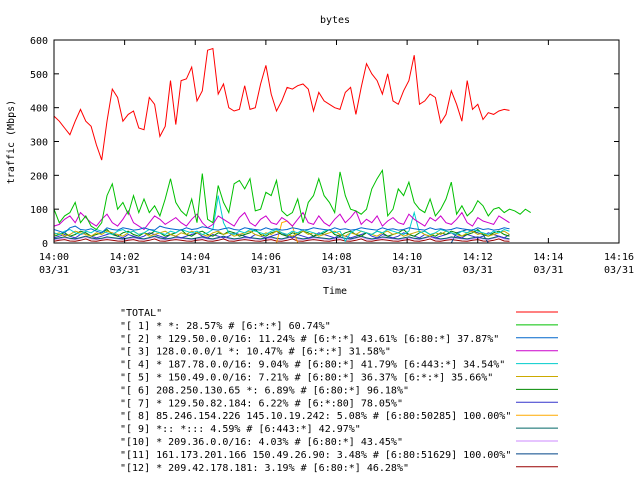 This screenshot has width=640, height=480. Describe the element at coordinates (39, 75) in the screenshot. I see `y-tick-label: 500` at that location.